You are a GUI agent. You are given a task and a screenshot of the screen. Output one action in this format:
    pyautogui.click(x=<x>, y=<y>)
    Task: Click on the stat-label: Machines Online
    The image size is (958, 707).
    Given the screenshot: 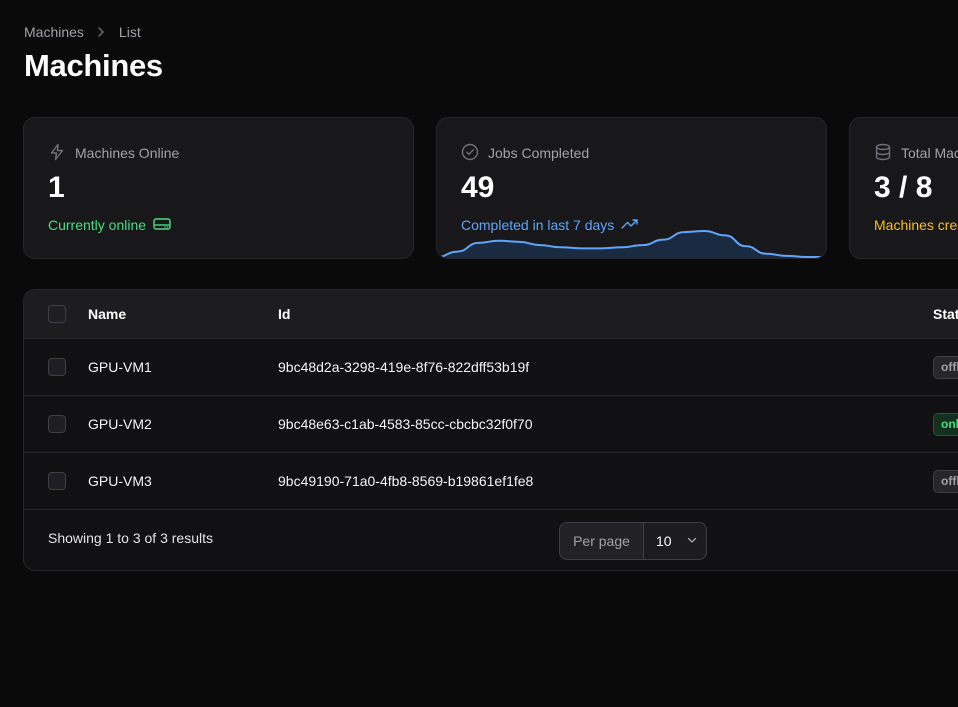 What is the action you would take?
    pyautogui.click(x=127, y=153)
    